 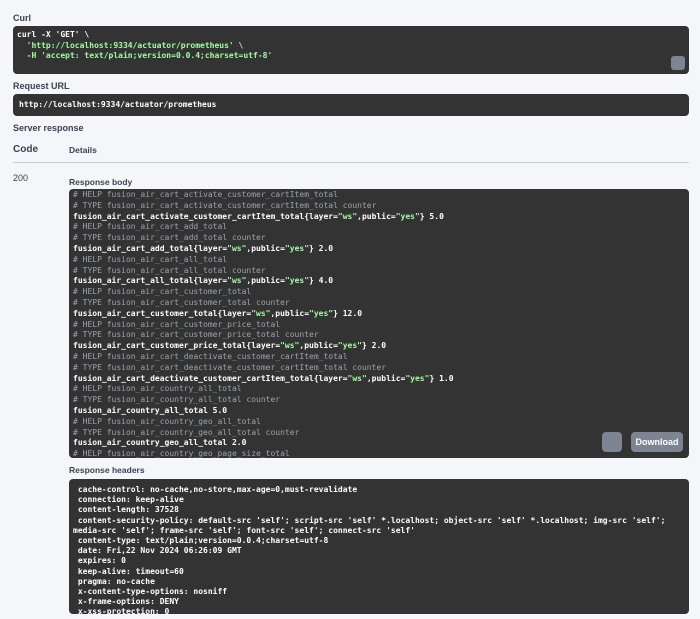 I want to click on header-line: x-xss-protection: 0, so click(x=121, y=612).